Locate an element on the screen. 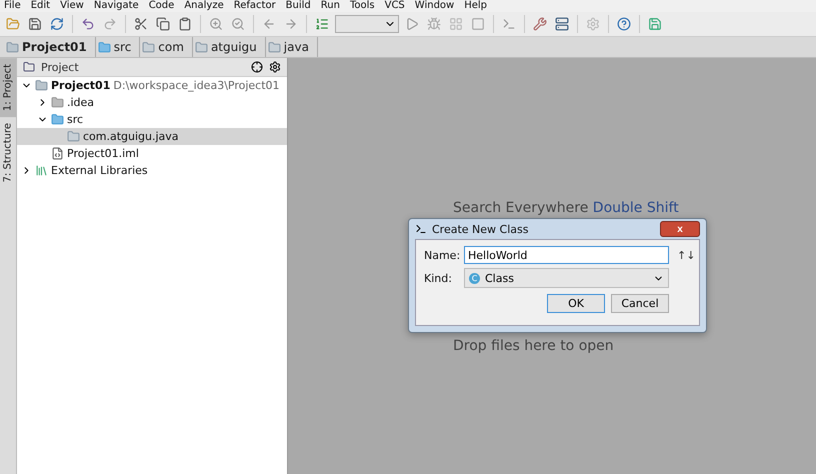 This screenshot has height=474, width=816. tree-item: Project01 D:\workspace_idea3\Project01 is located at coordinates (152, 85).